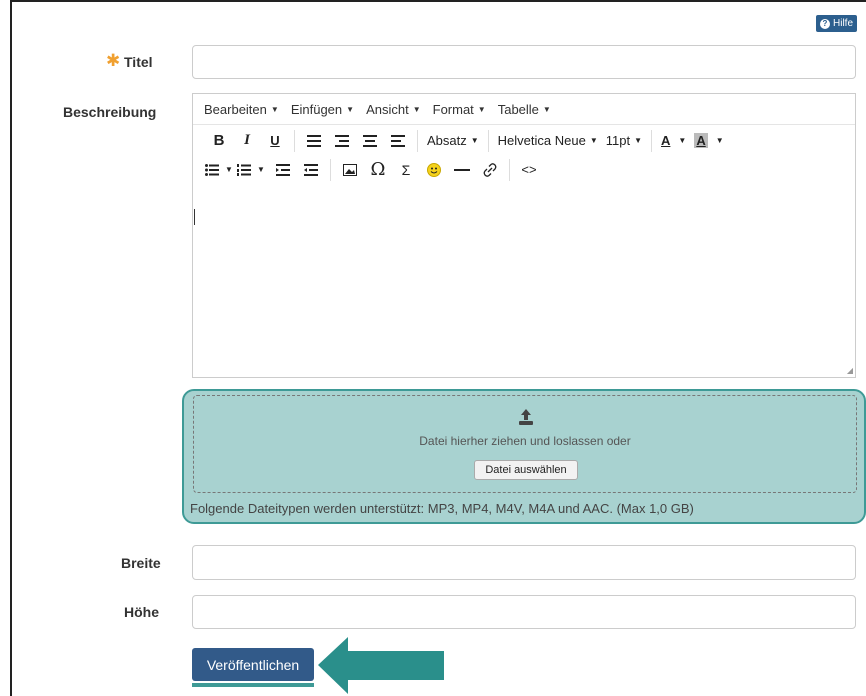  I want to click on align-justify-icon, so click(314, 141).